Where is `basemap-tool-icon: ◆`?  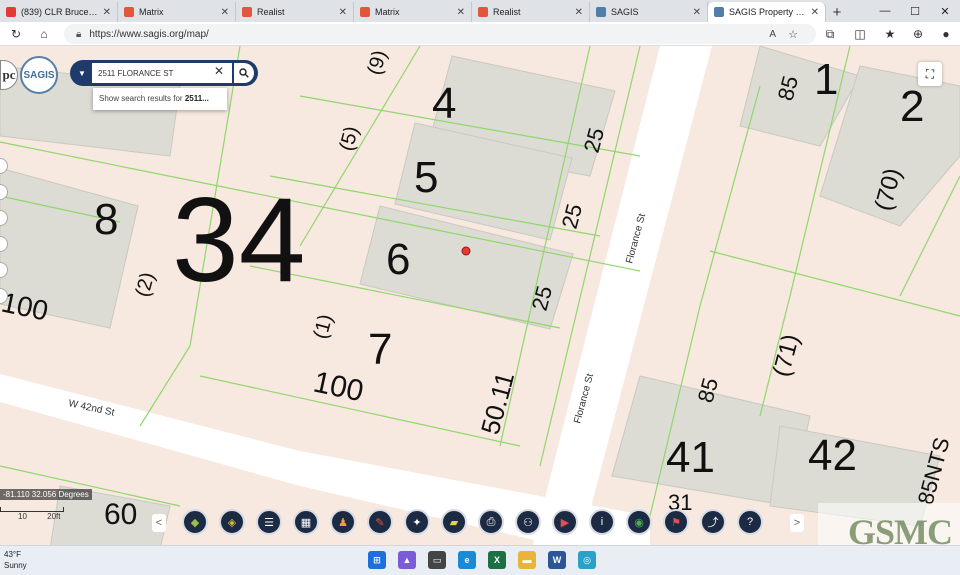
basemap-tool-icon: ◆ is located at coordinates (195, 522).